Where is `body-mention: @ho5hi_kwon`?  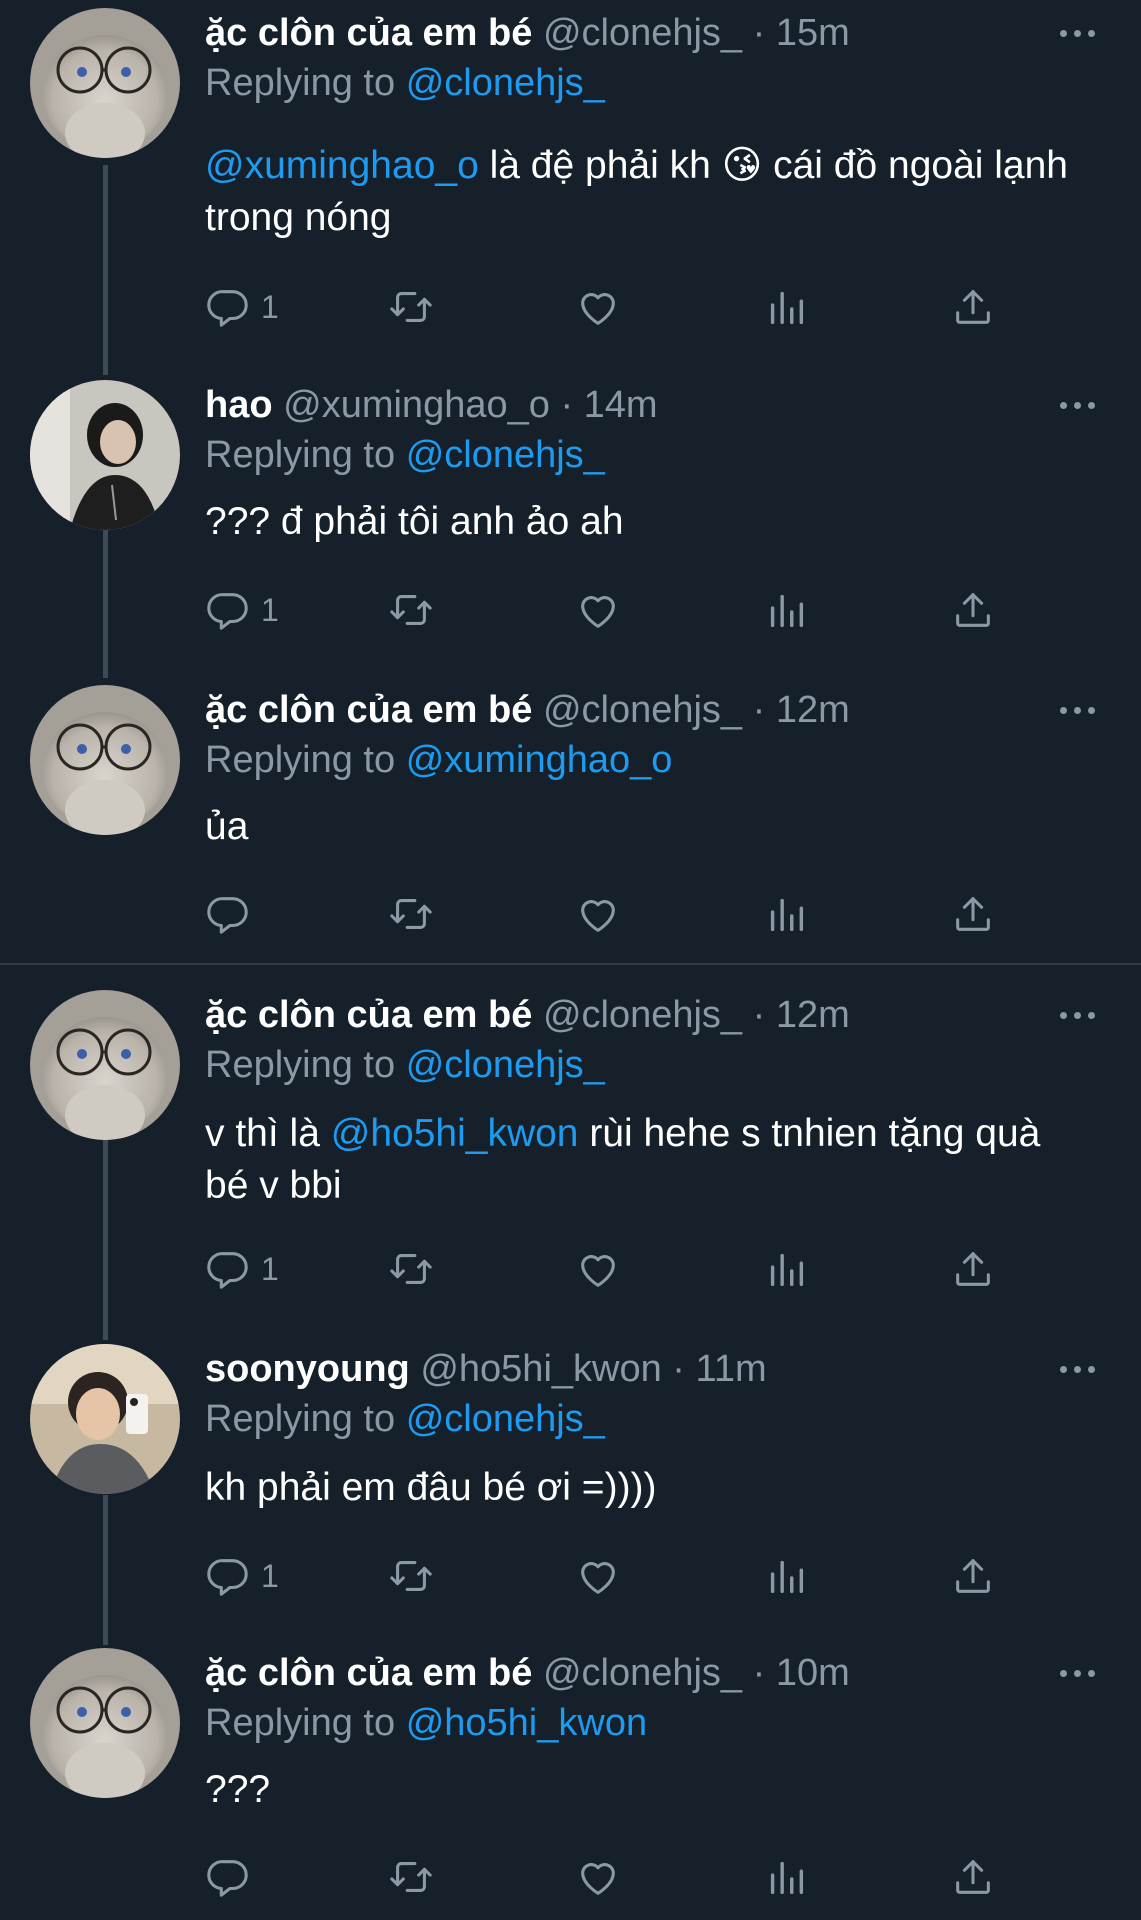
body-mention: @ho5hi_kwon is located at coordinates (455, 1133).